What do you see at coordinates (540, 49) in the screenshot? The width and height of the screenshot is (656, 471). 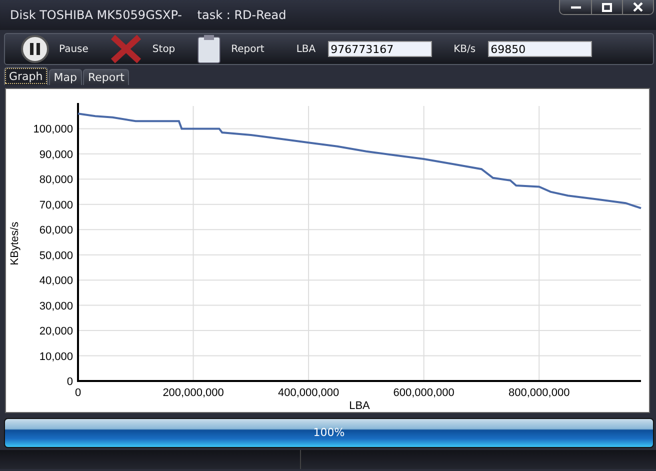 I see `value-field: 69850` at bounding box center [540, 49].